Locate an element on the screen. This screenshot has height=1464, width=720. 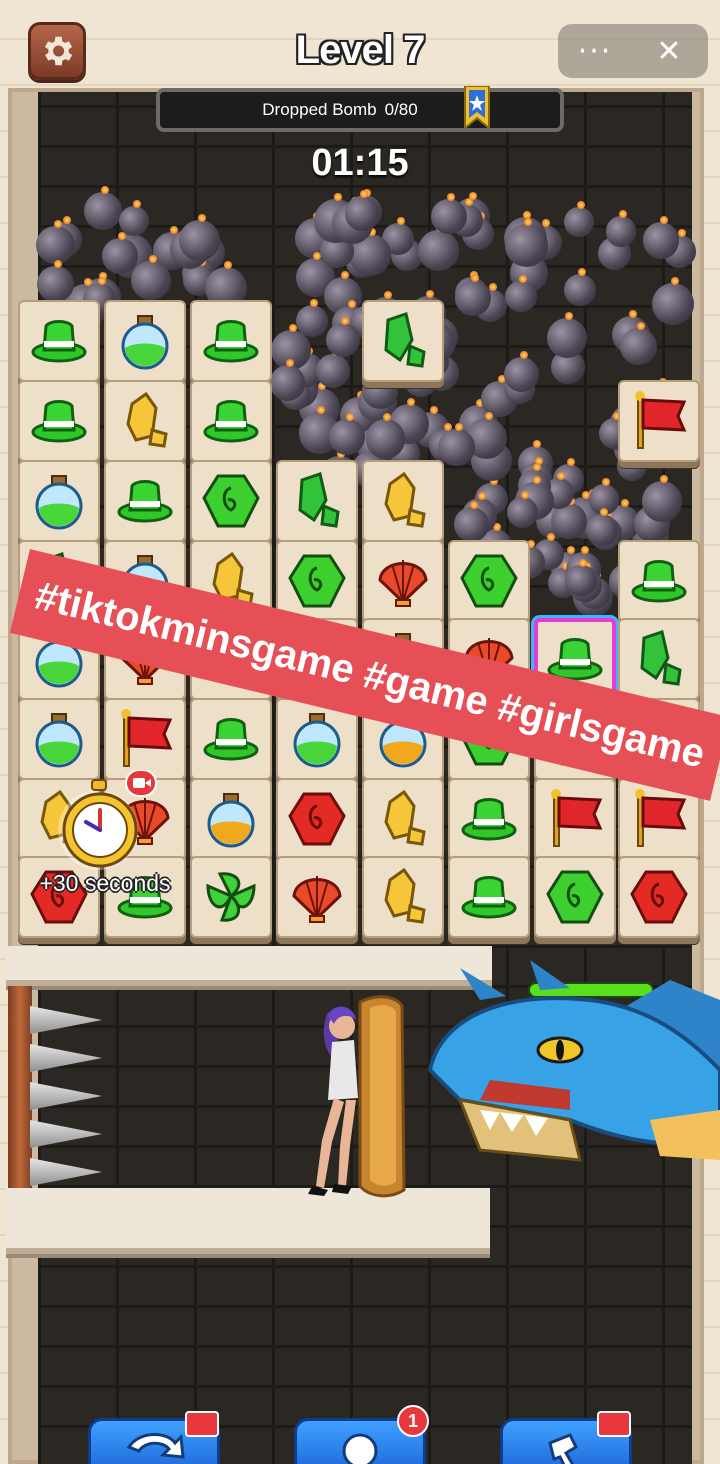
shuffle-button is located at coordinates (154, 1437).